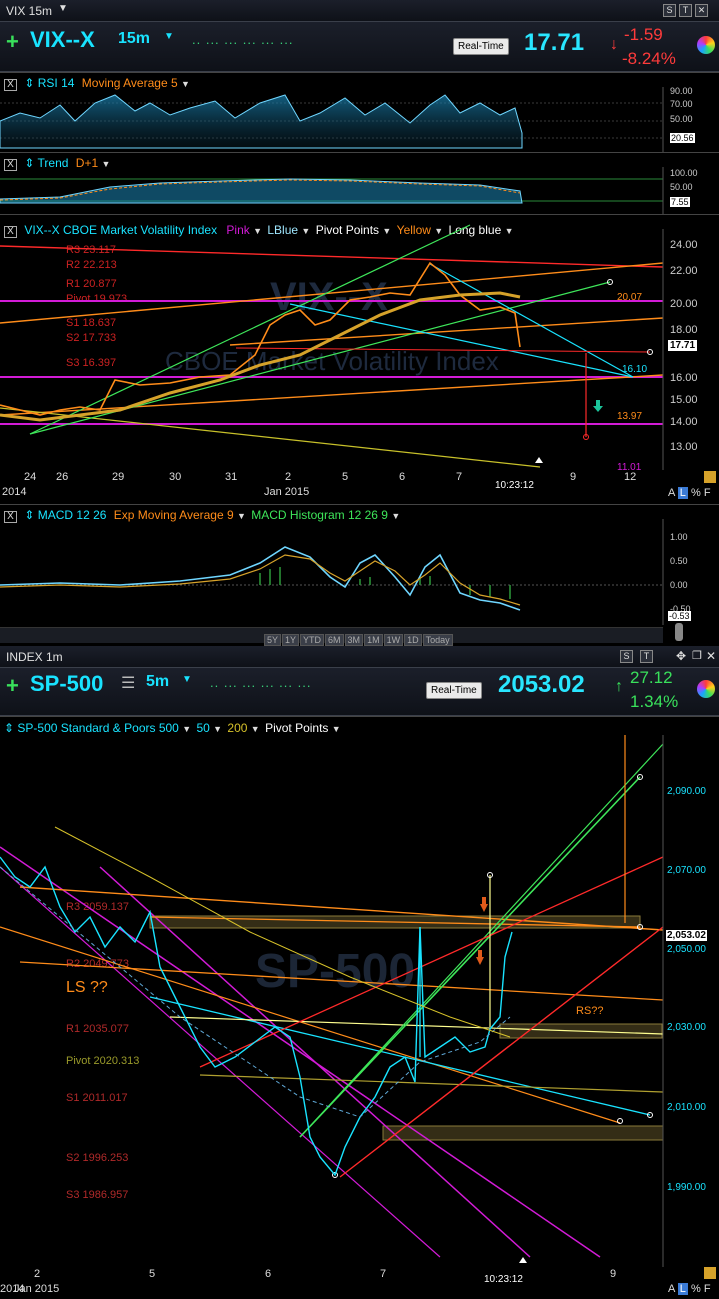 The image size is (719, 1299). What do you see at coordinates (681, 656) in the screenshot?
I see `move-icon: ✥` at bounding box center [681, 656].